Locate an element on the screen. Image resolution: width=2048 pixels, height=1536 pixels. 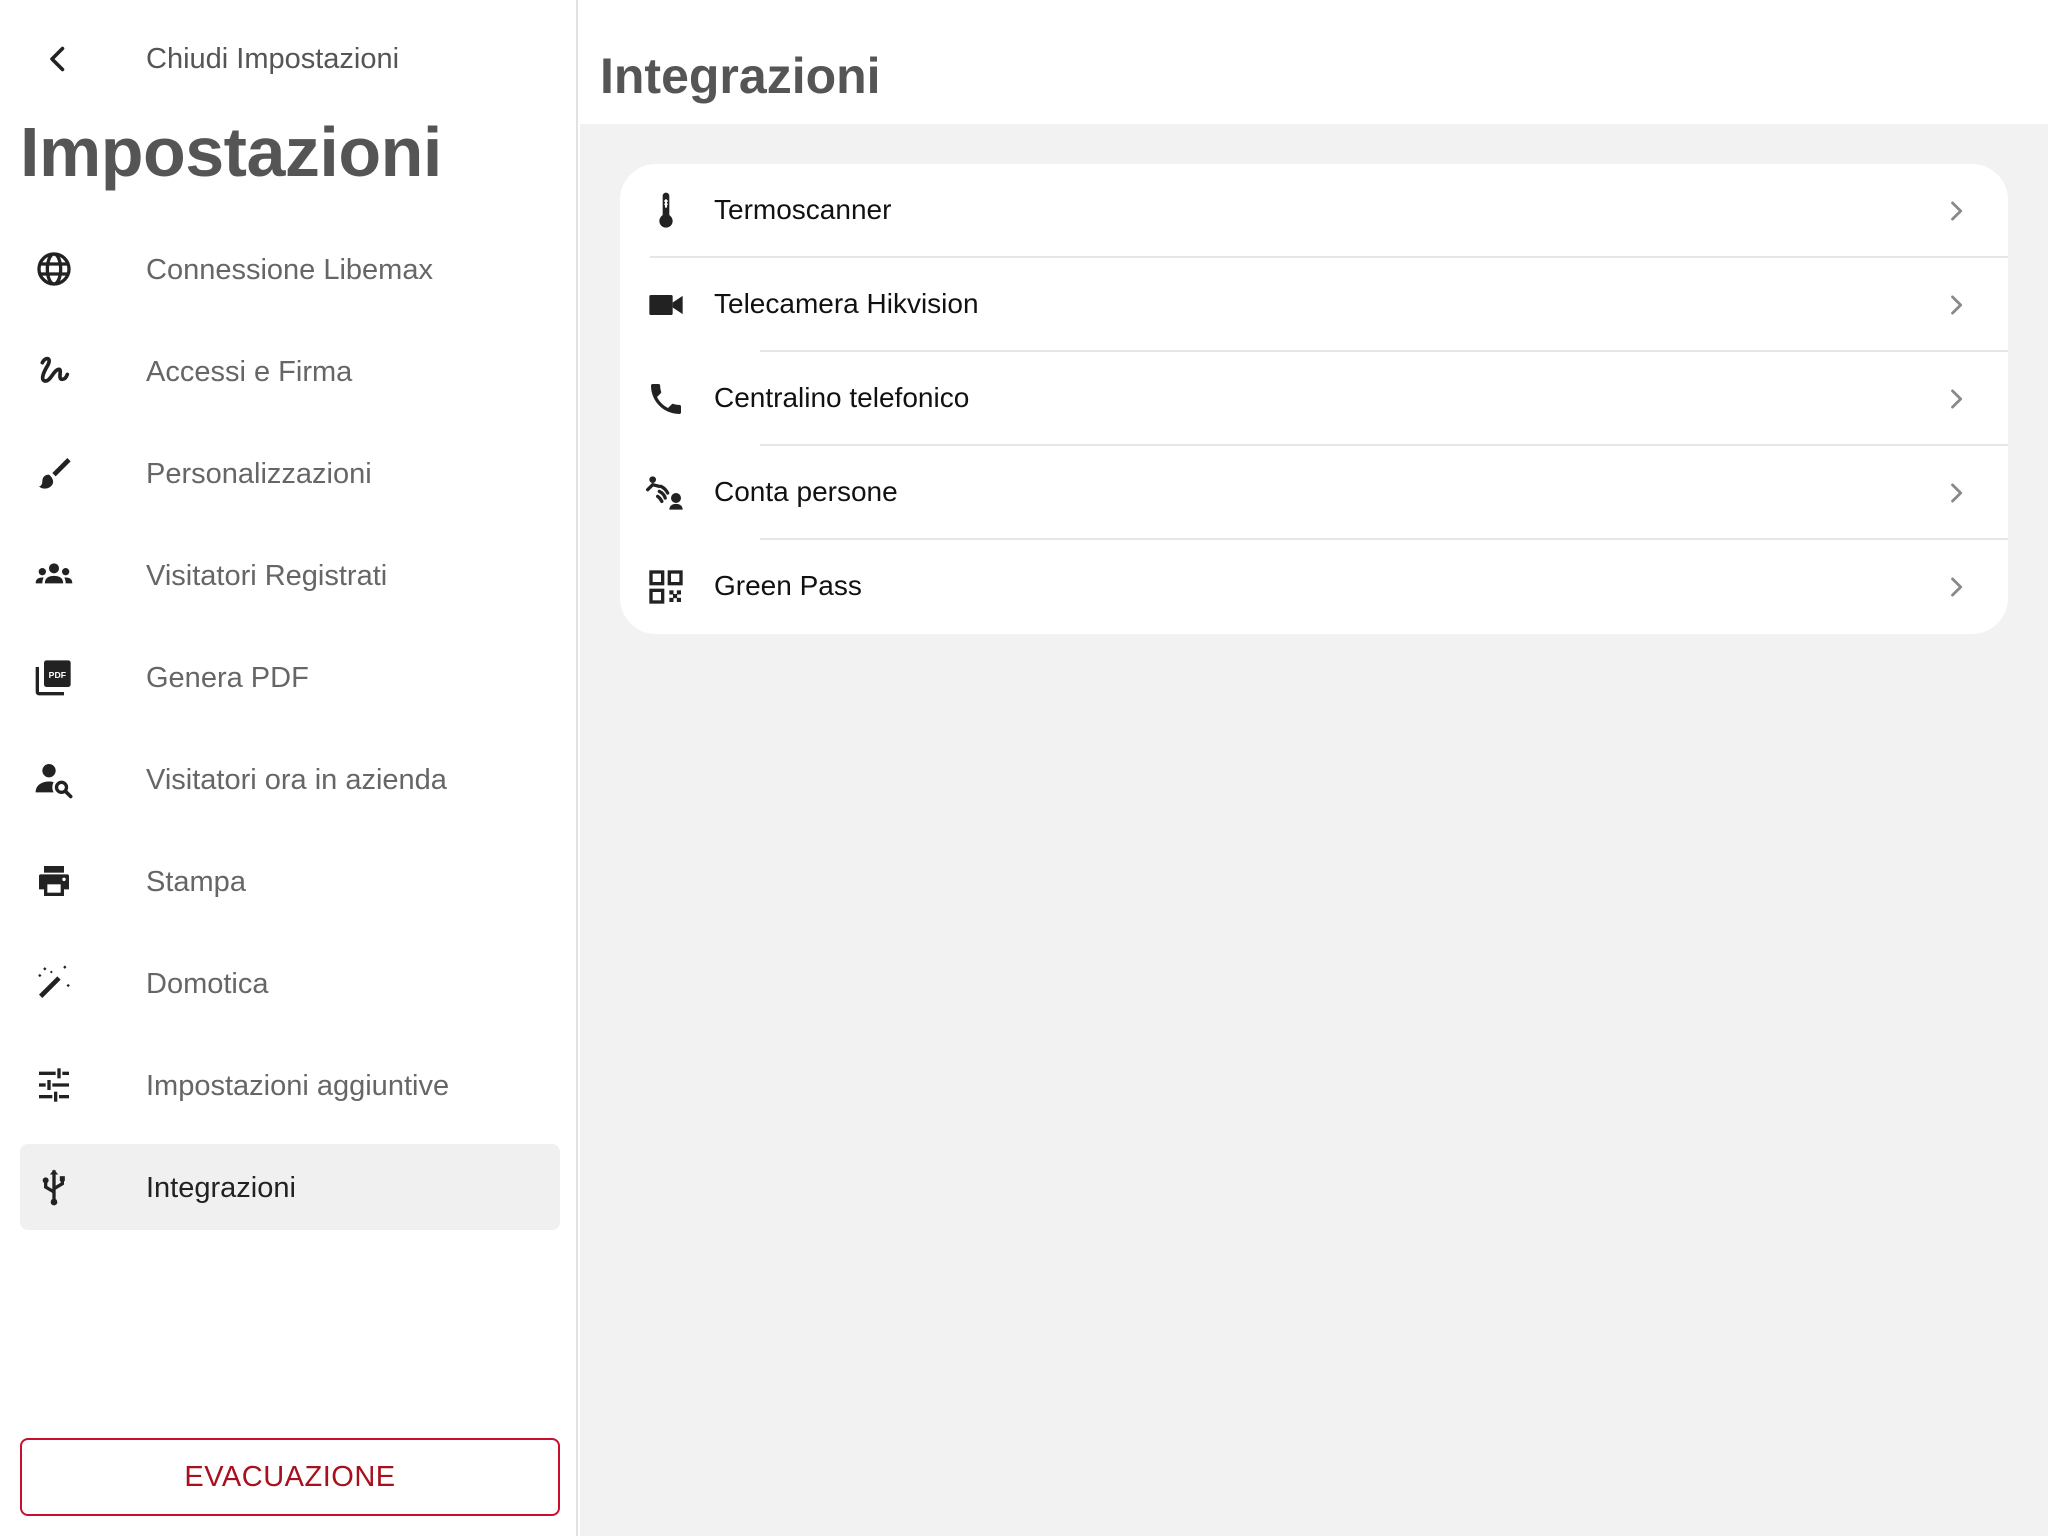
usb-icon is located at coordinates (54, 1187).